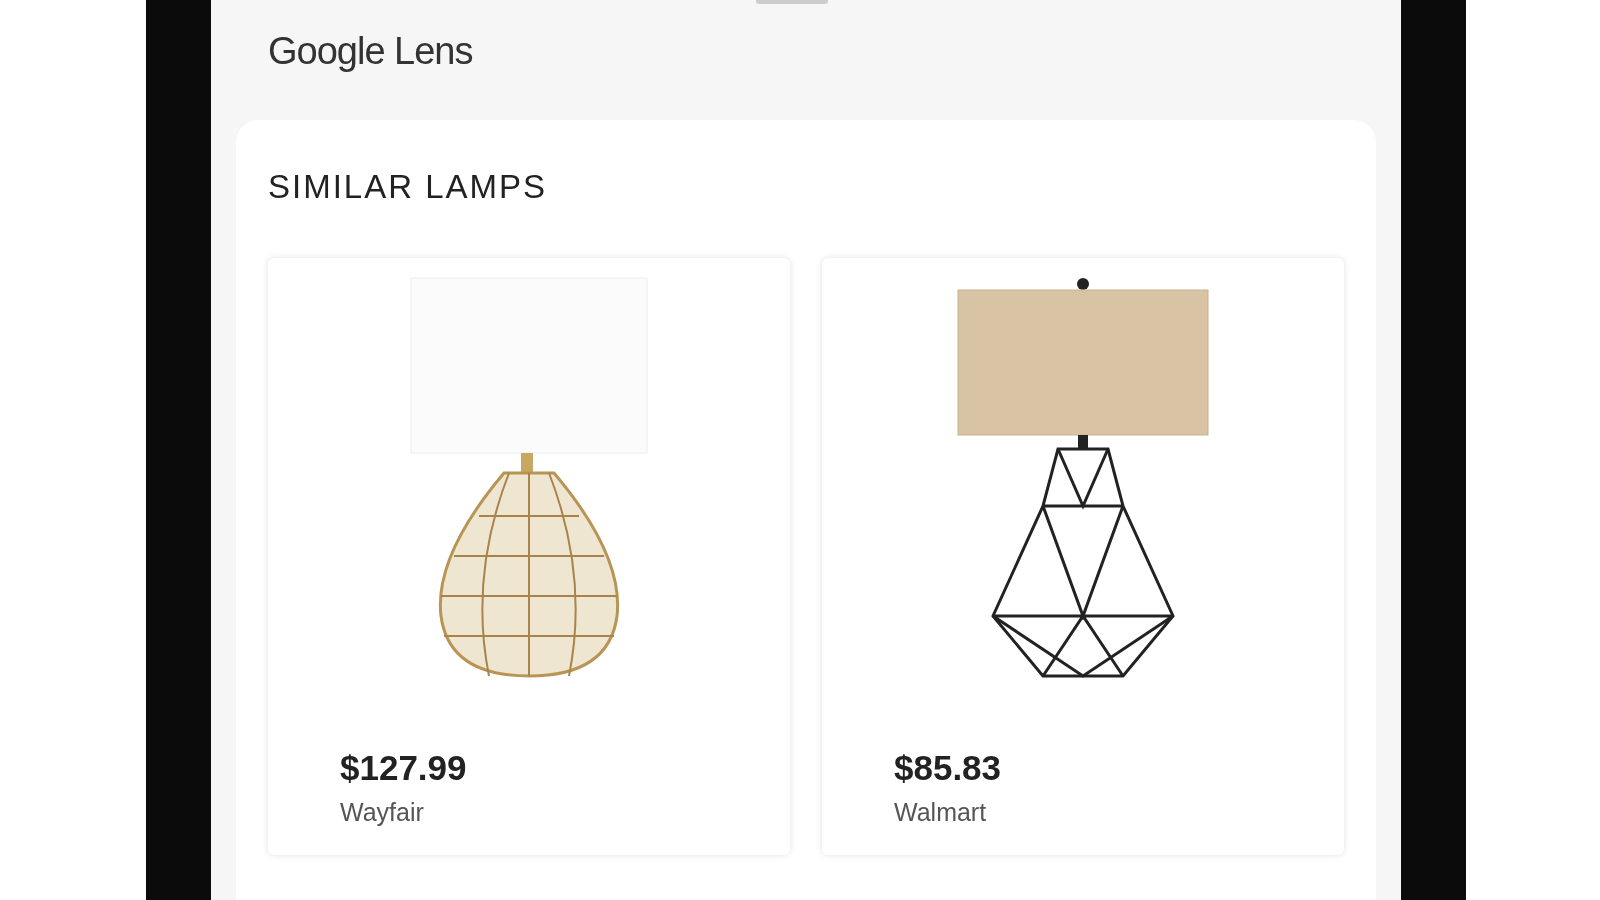 Image resolution: width=1600 pixels, height=900 pixels. I want to click on store-name: Wayfair, so click(382, 812).